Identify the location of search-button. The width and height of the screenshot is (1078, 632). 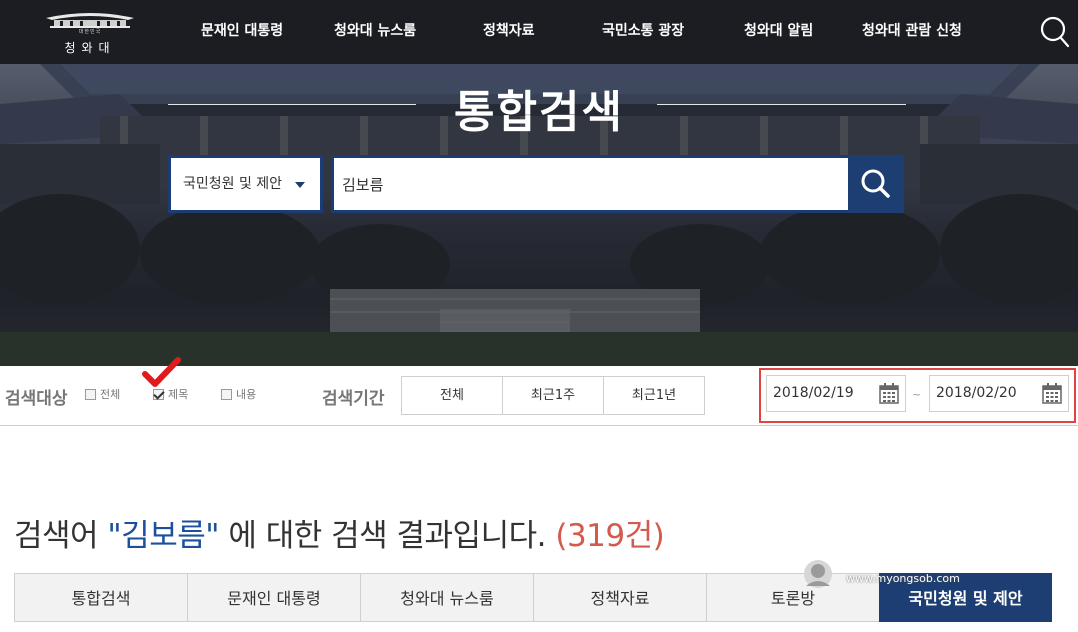
(876, 184).